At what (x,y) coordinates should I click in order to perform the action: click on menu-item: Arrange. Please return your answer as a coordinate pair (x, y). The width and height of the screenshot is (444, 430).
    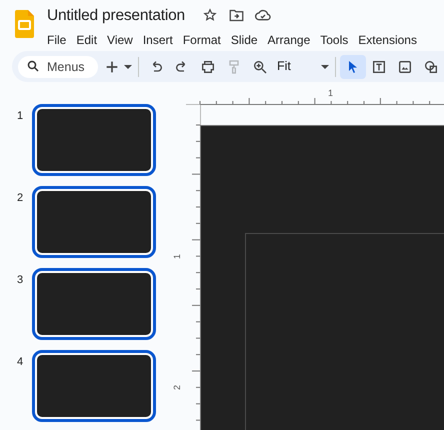
    Looking at the image, I should click on (289, 40).